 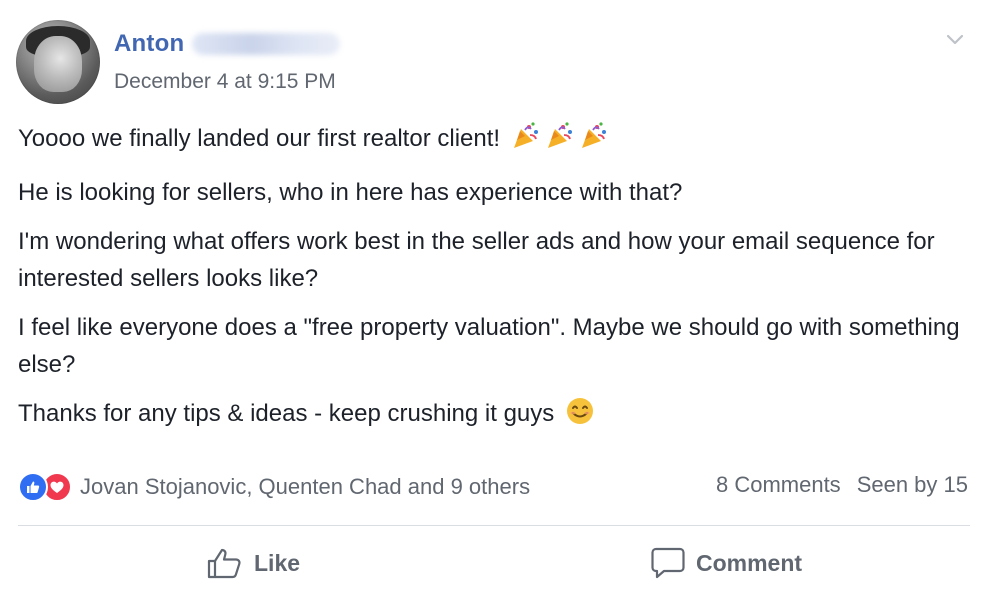 I want to click on thumbs-up-icon, so click(x=224, y=563).